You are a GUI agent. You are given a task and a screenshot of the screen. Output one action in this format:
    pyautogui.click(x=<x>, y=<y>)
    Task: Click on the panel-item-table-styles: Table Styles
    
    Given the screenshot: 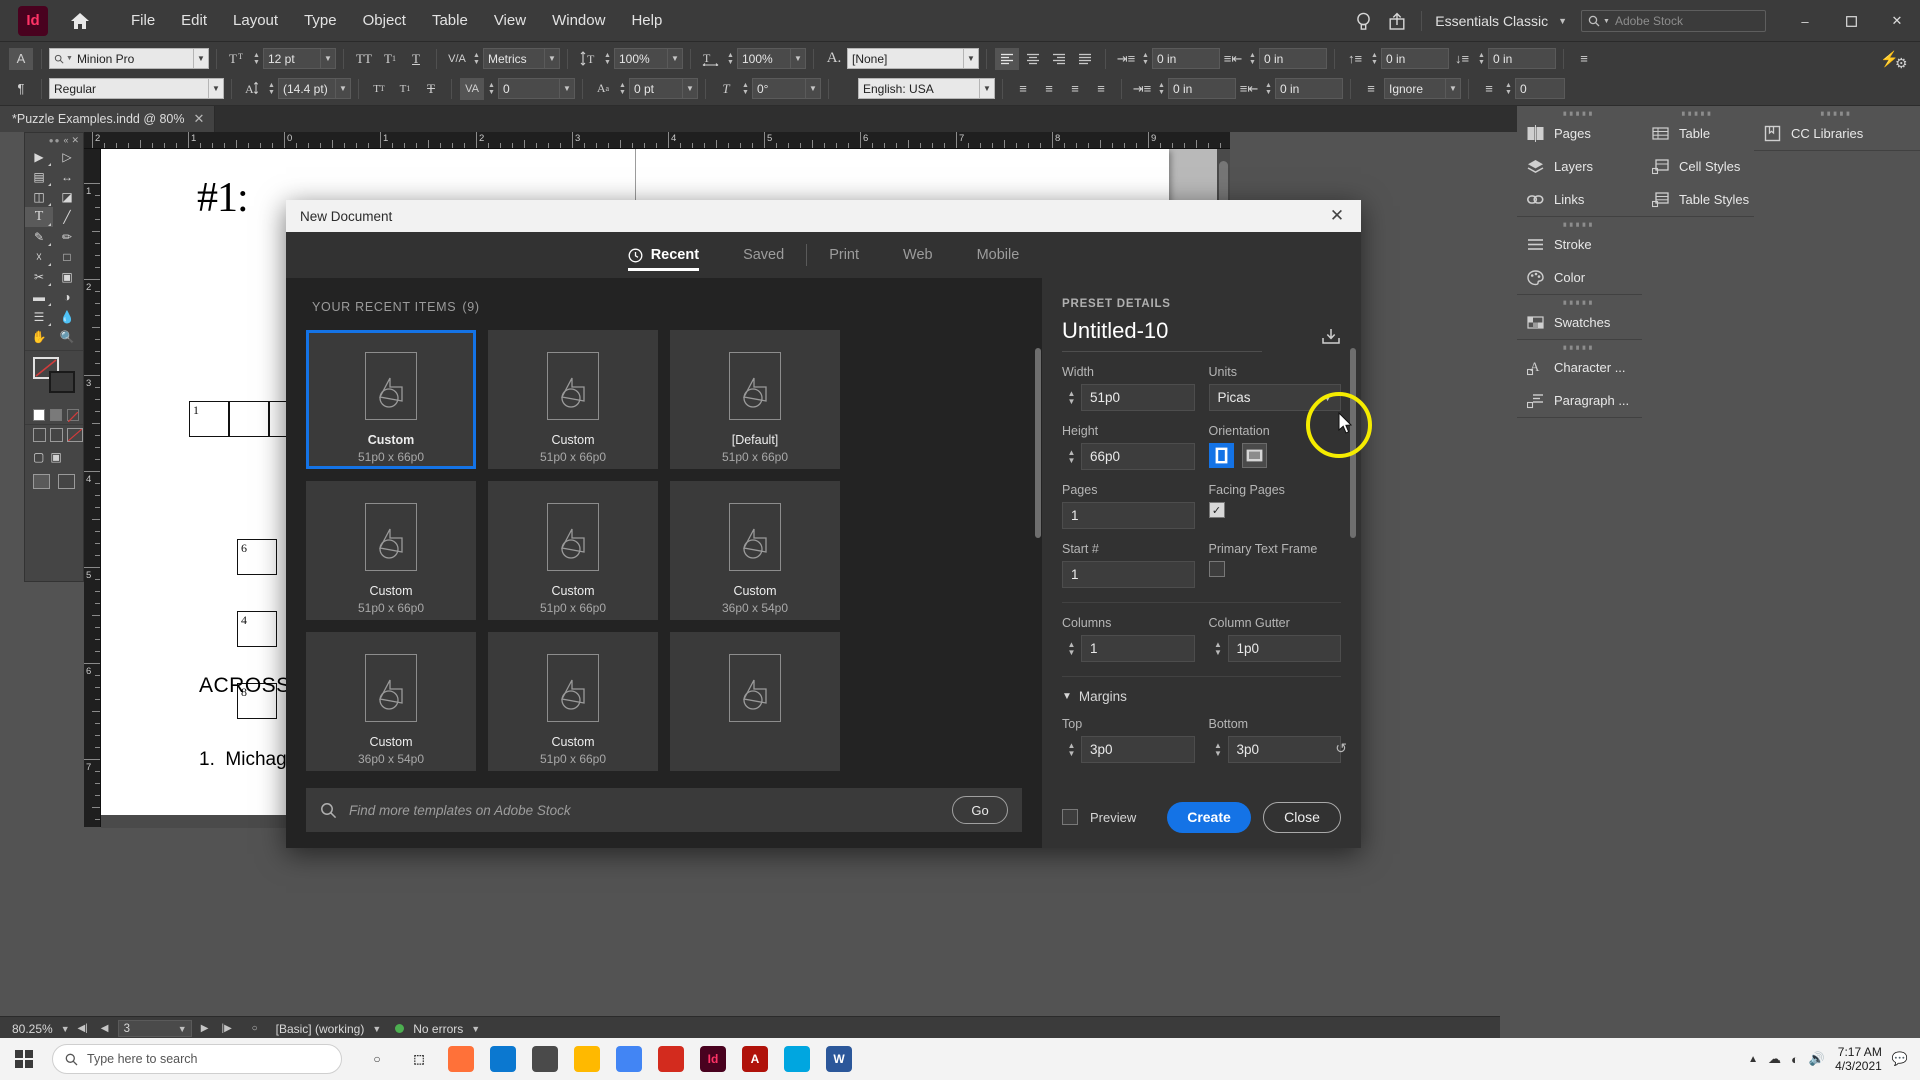 What is the action you would take?
    pyautogui.click(x=1698, y=199)
    